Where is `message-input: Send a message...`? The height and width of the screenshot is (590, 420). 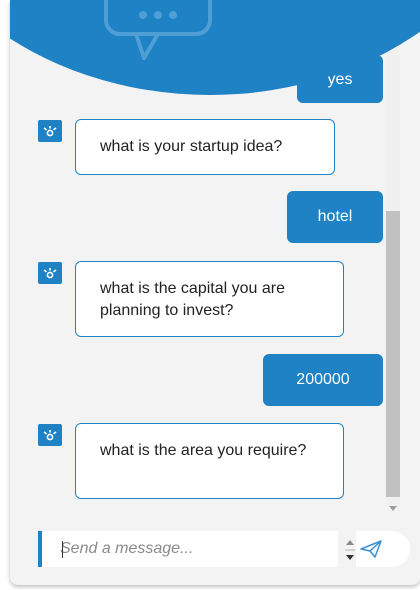 message-input: Send a message... is located at coordinates (188, 549).